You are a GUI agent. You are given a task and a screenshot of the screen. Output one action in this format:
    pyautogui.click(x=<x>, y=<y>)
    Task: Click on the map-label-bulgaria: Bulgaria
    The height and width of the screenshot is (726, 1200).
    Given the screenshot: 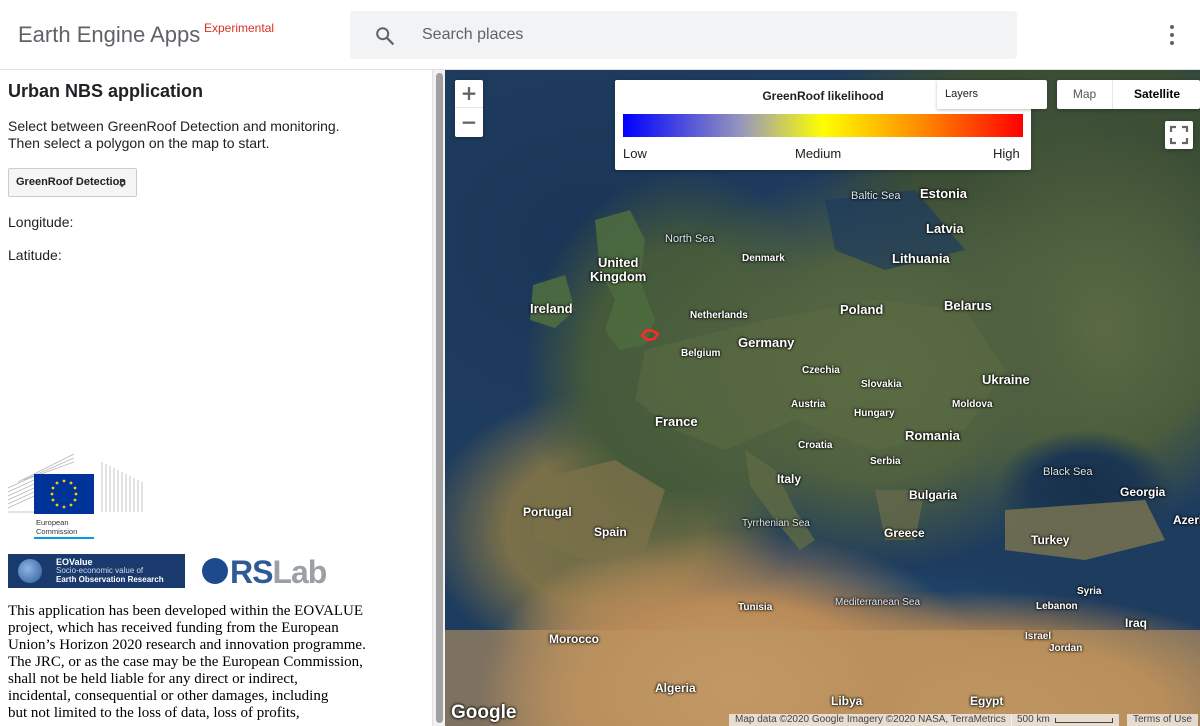 What is the action you would take?
    pyautogui.click(x=933, y=495)
    